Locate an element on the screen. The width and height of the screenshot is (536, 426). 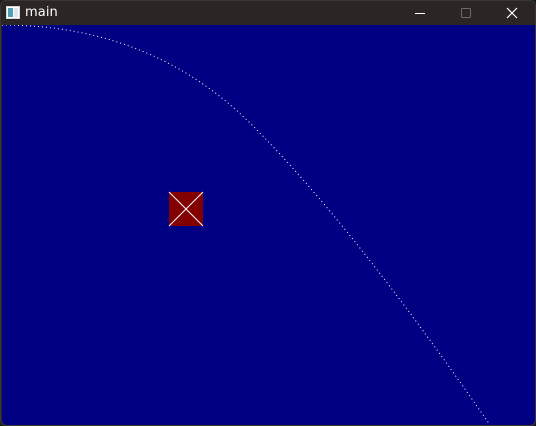
title-bar: main is located at coordinates (268, 13).